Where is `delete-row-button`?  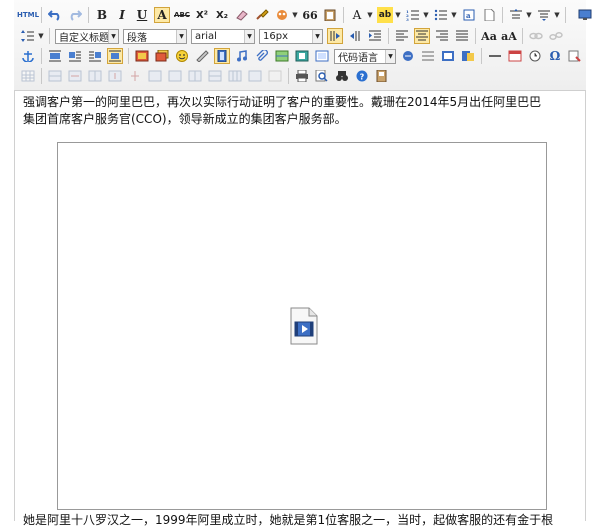
delete-row-button is located at coordinates (75, 76).